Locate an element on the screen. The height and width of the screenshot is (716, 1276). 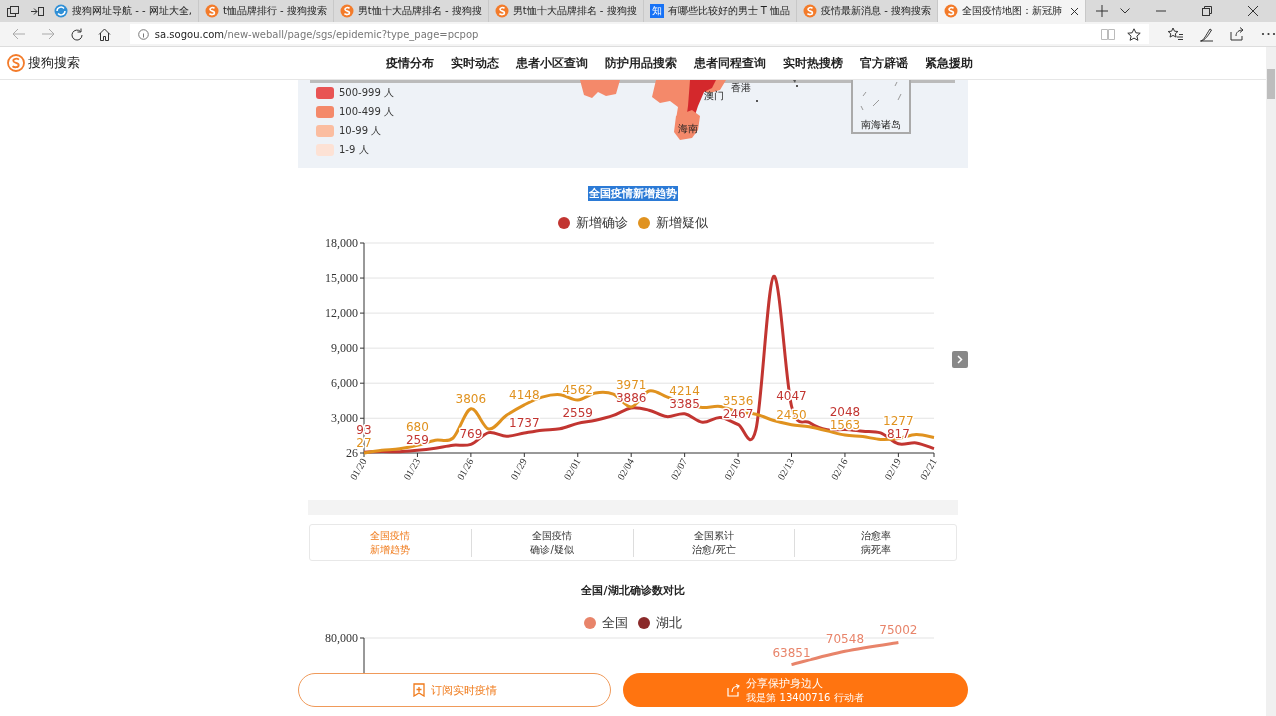
nav-link: 疫情分布 is located at coordinates (410, 63).